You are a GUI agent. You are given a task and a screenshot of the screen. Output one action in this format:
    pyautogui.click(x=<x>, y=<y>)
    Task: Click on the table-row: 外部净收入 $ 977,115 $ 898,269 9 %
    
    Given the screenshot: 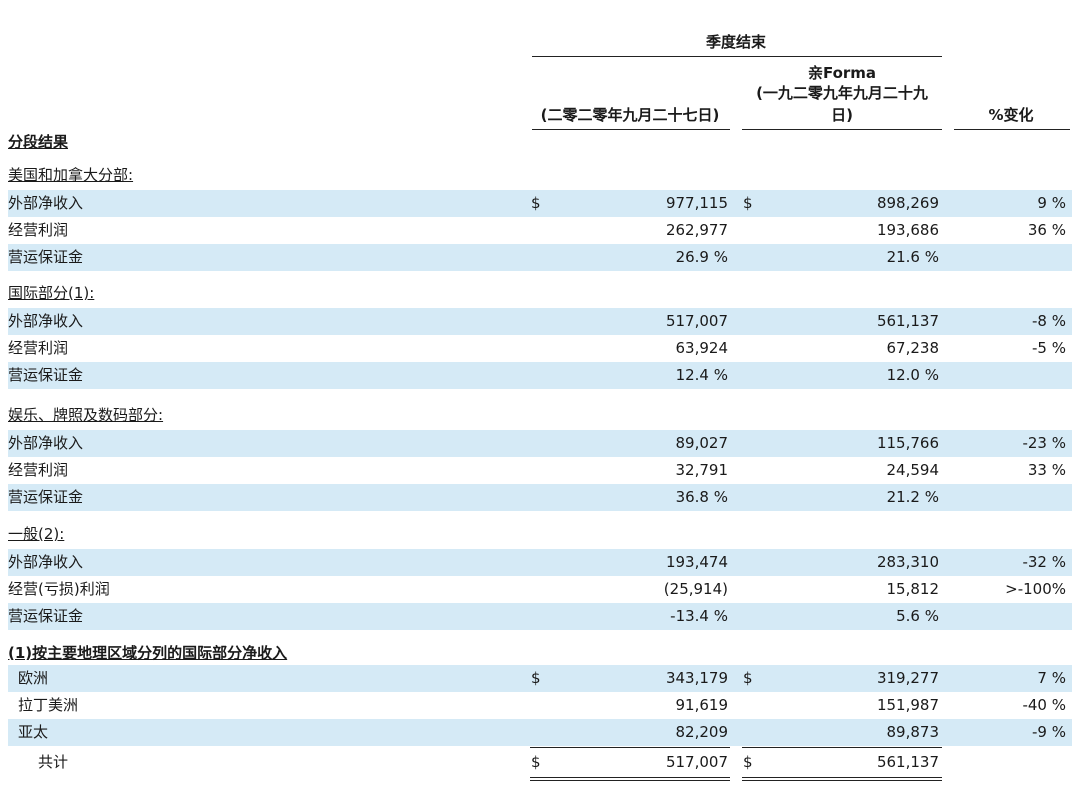 What is the action you would take?
    pyautogui.click(x=540, y=203)
    